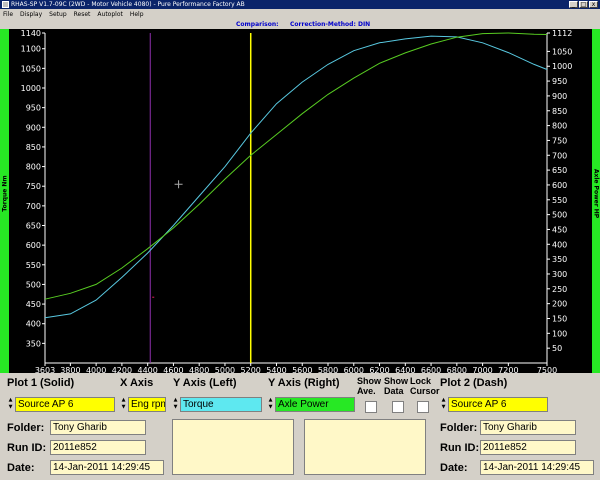 The width and height of the screenshot is (600, 480). What do you see at coordinates (596, 193) in the screenshot?
I see `right-axis-title: Axle Power HP` at bounding box center [596, 193].